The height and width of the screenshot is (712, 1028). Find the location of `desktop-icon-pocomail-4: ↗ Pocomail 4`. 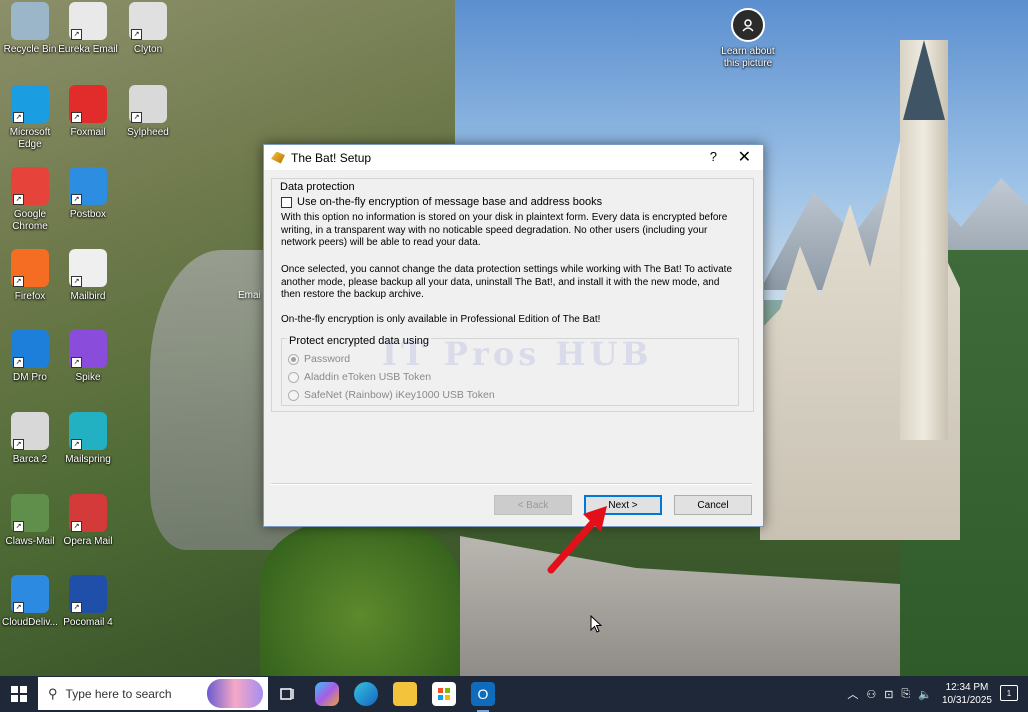

desktop-icon-pocomail-4: ↗ Pocomail 4 is located at coordinates (88, 602).